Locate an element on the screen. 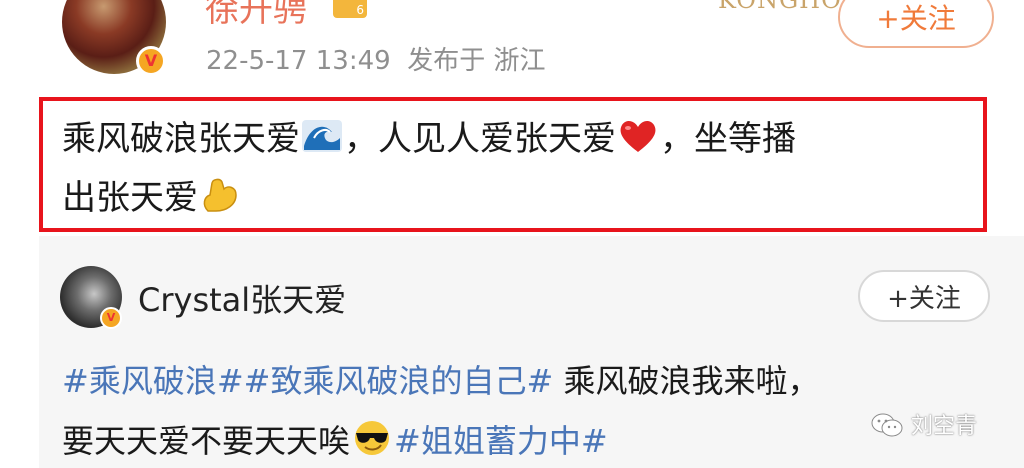  repost-follow-button: +关注 is located at coordinates (924, 296).